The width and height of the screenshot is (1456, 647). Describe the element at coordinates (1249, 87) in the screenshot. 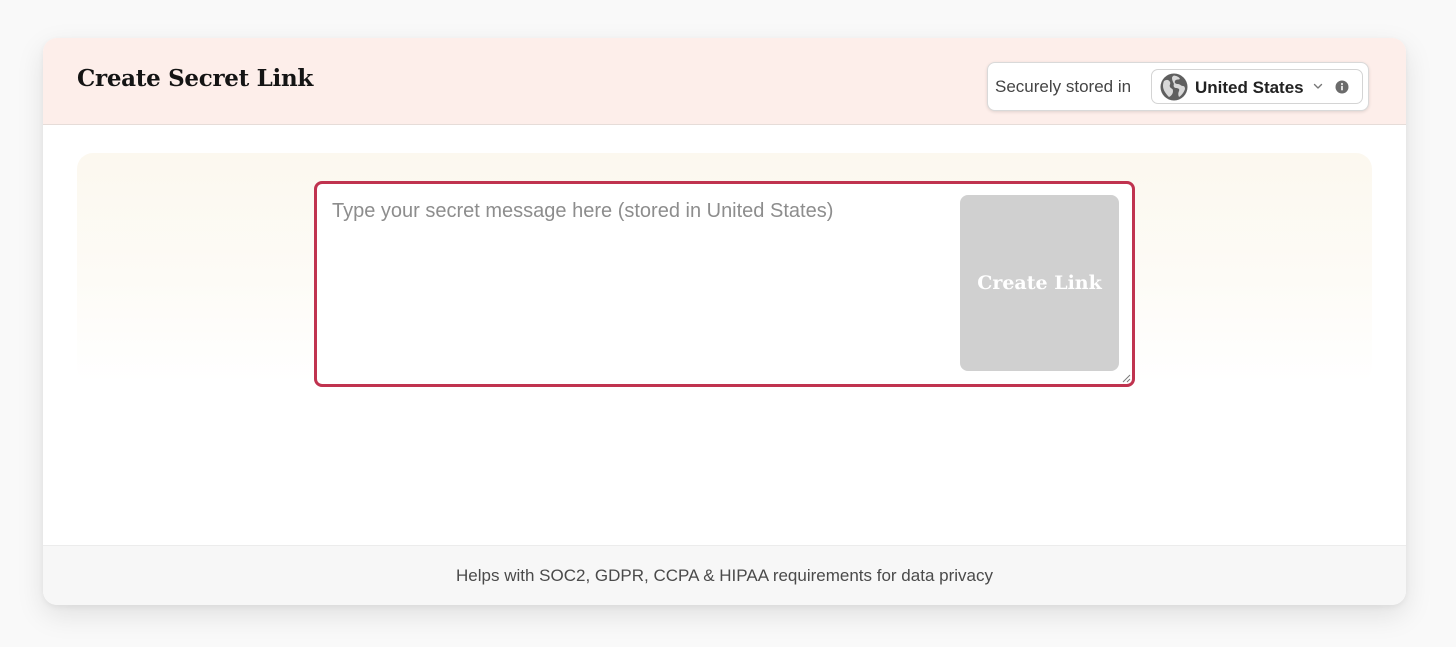

I see `region-selected-value: United States` at that location.